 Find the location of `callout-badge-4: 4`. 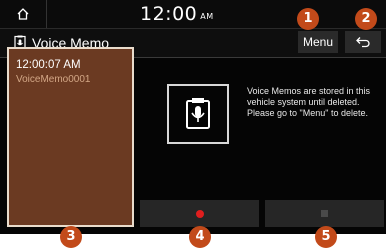

callout-badge-4: 4 is located at coordinates (200, 237).